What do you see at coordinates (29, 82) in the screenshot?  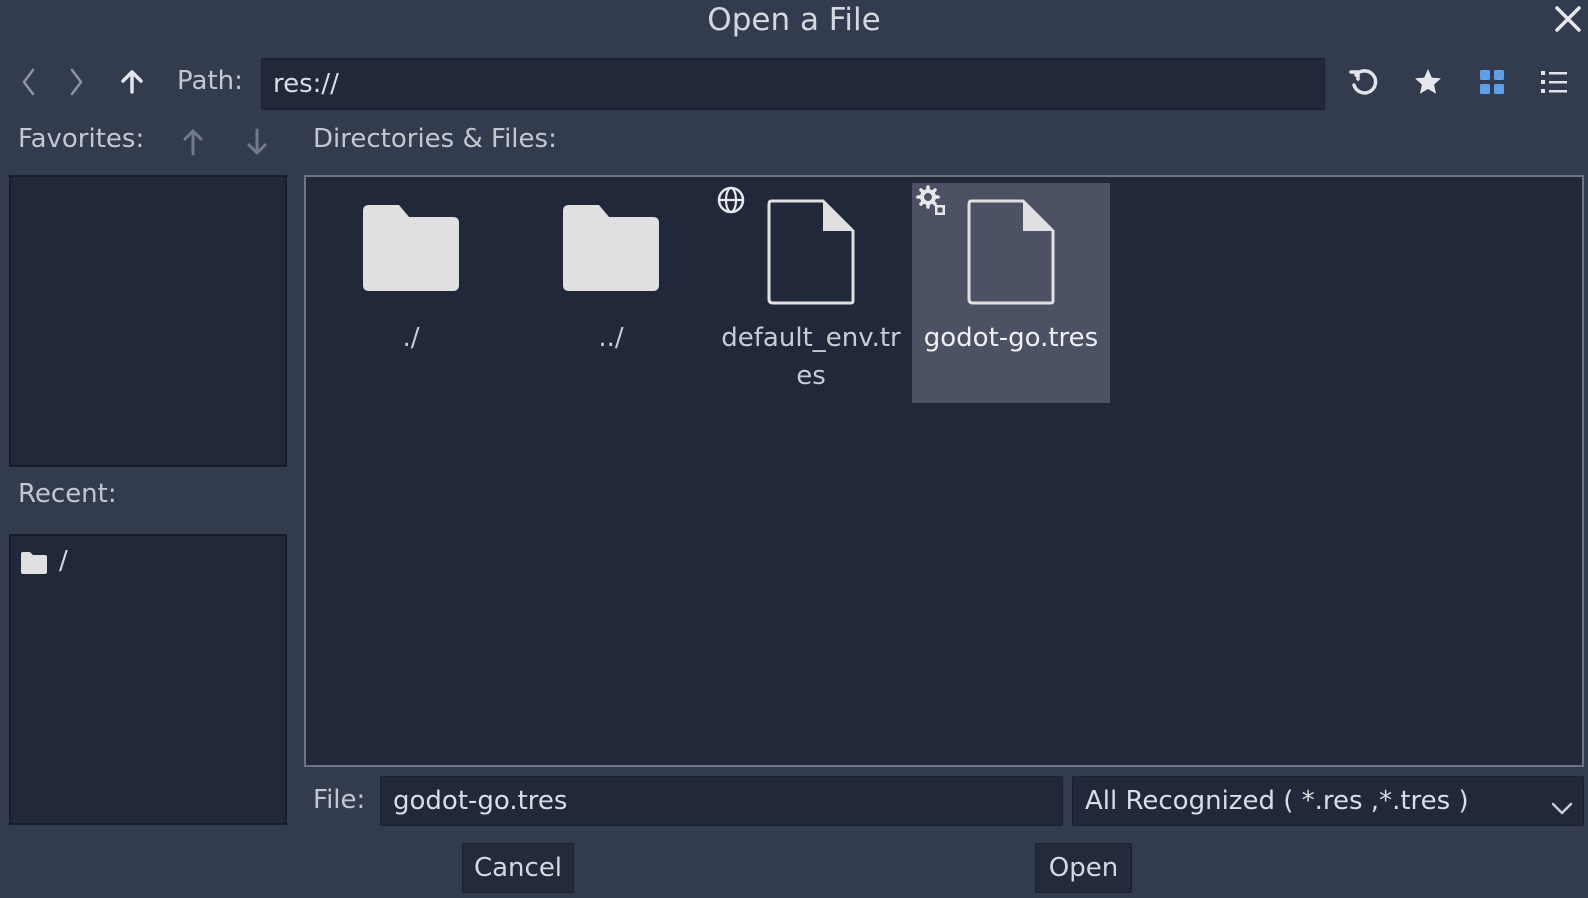 I see `chevron-left-icon` at bounding box center [29, 82].